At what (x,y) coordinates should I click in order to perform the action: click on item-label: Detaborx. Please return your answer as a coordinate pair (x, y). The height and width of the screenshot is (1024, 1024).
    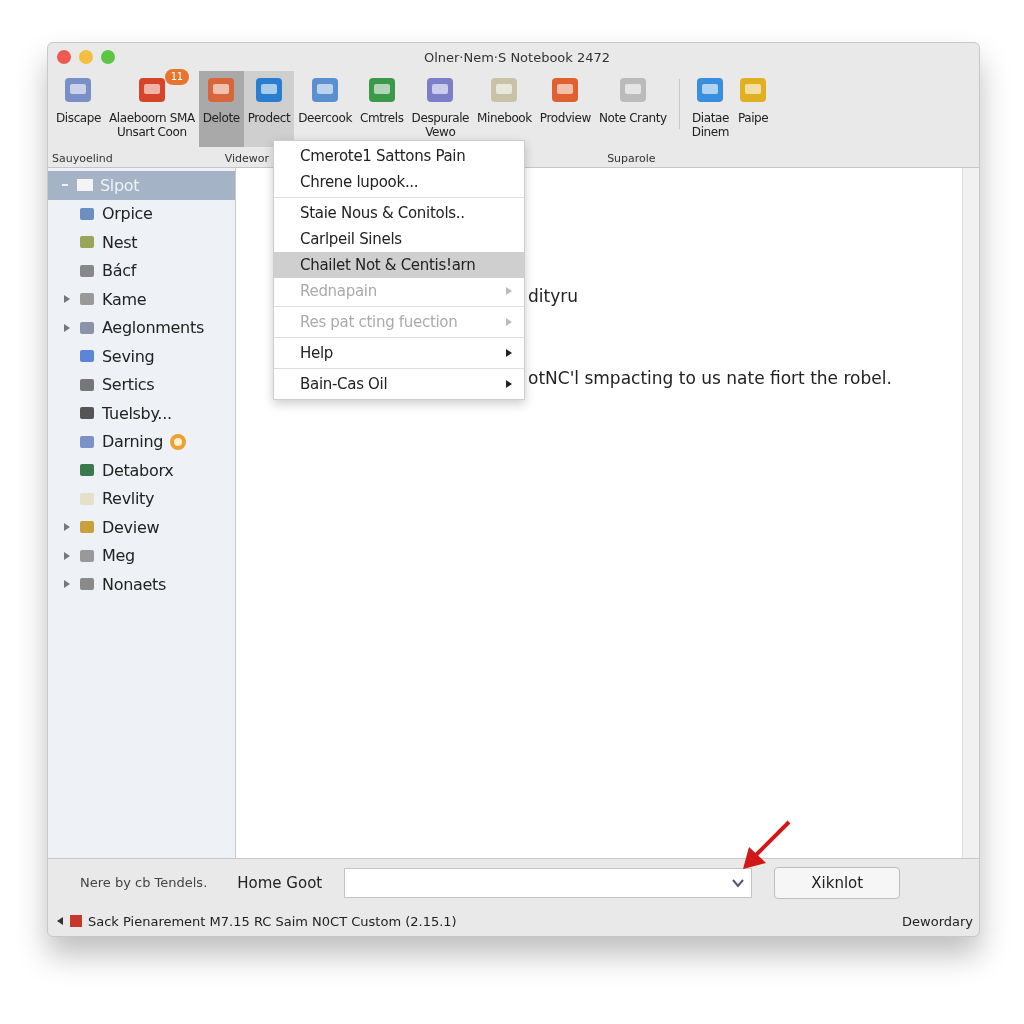
    Looking at the image, I should click on (138, 470).